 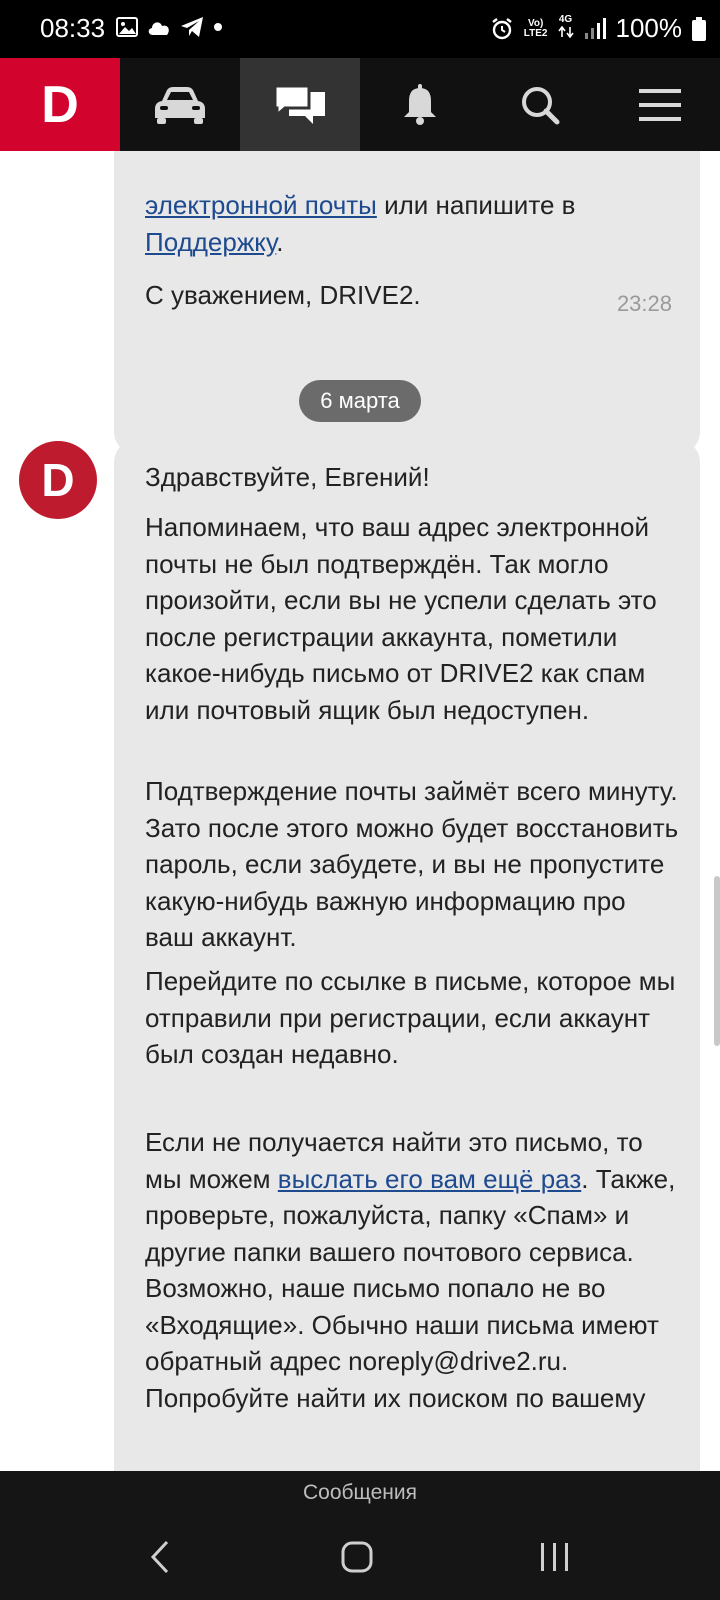 I want to click on status-right: Vo) LTE2 4G 100%, so click(x=598, y=28).